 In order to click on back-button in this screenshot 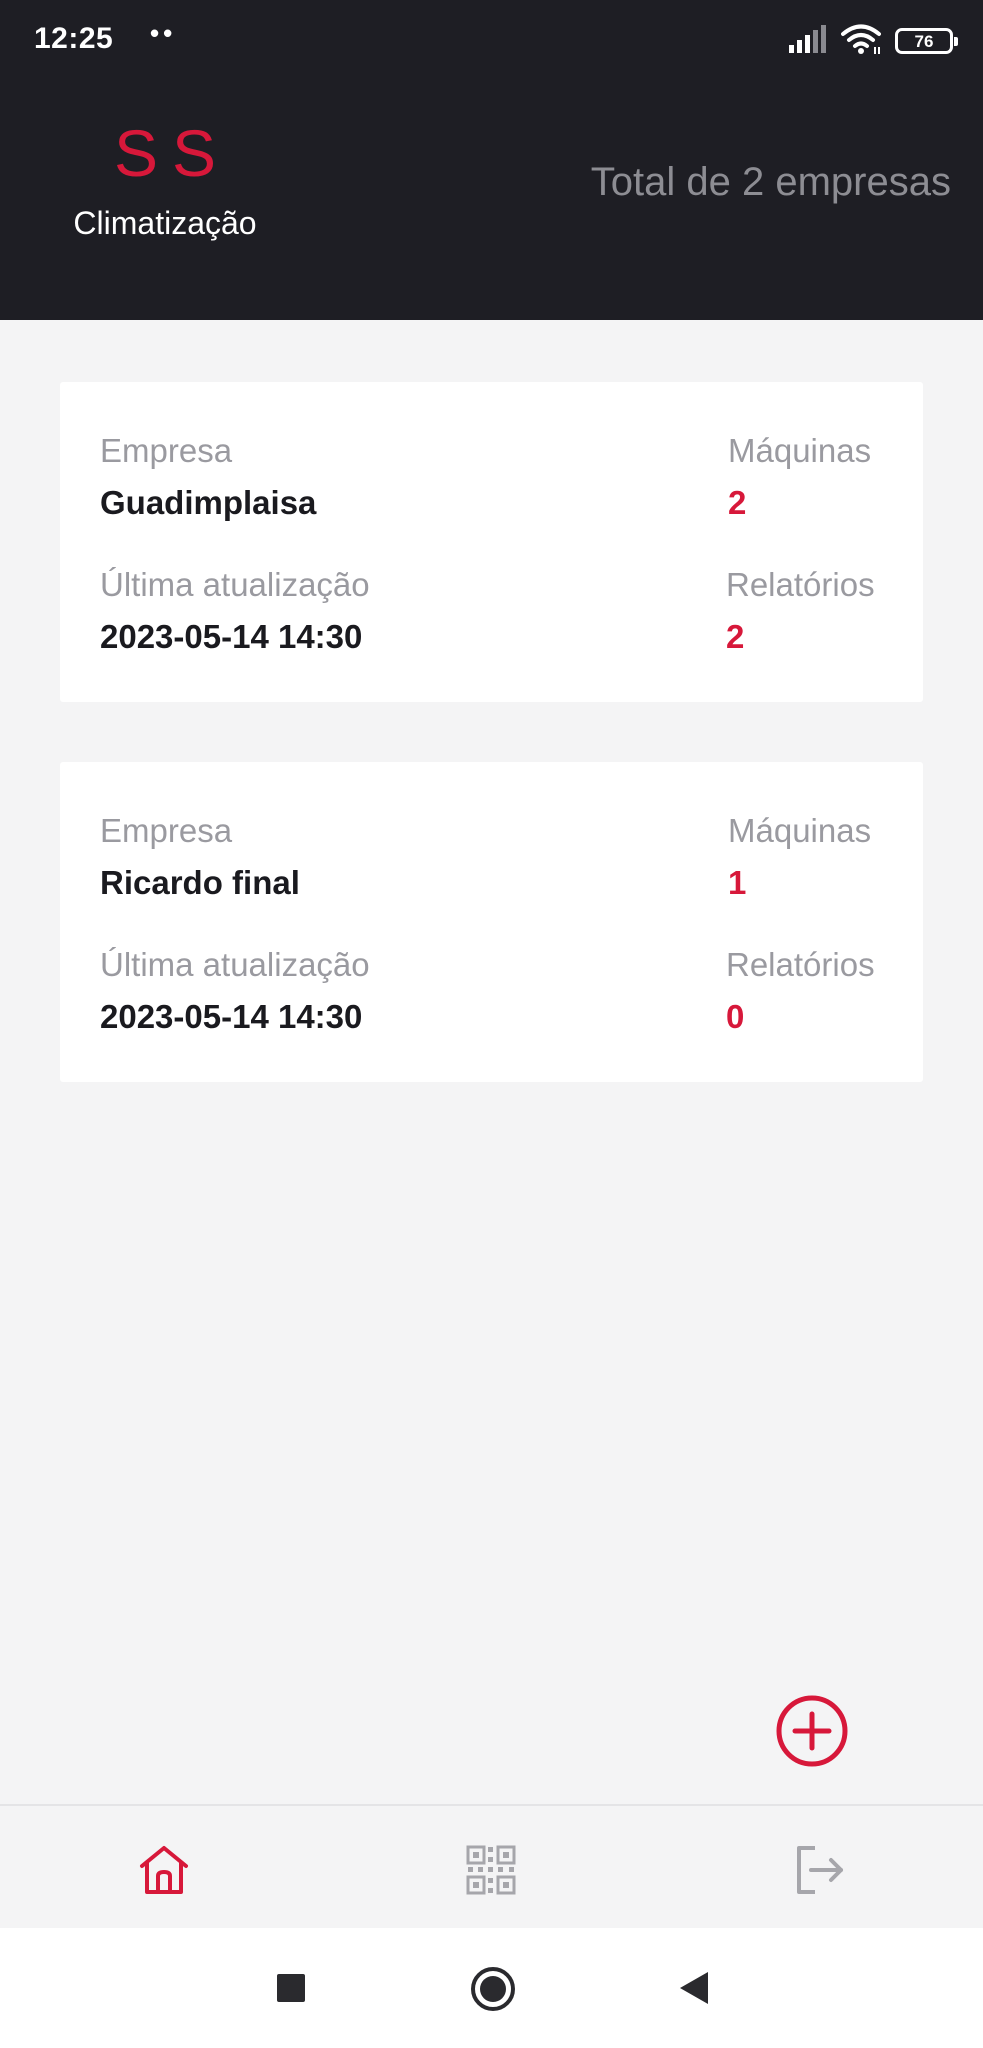, I will do `click(694, 1988)`.